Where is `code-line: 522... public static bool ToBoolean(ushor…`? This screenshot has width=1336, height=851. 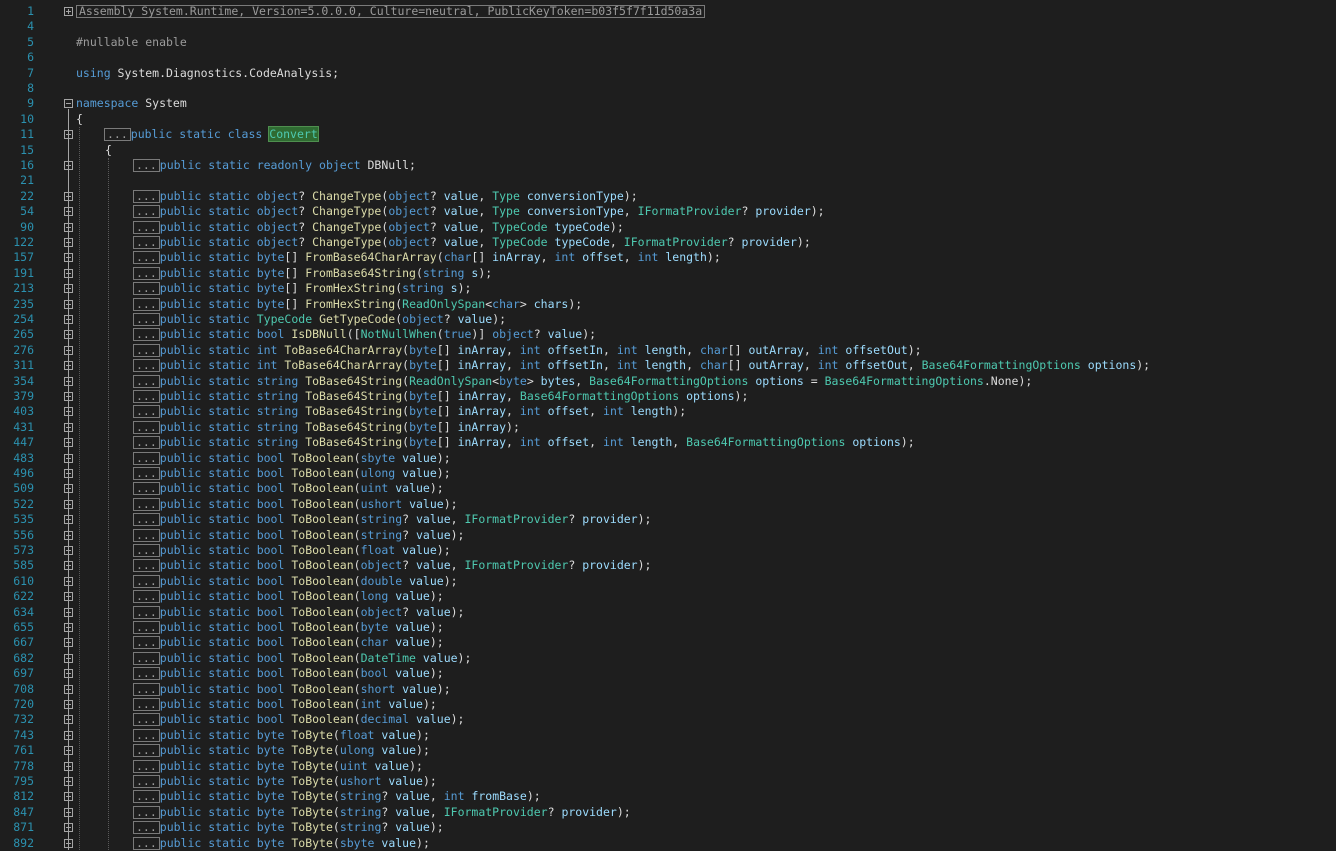 code-line: 522... public static bool ToBoolean(ushor… is located at coordinates (668, 504).